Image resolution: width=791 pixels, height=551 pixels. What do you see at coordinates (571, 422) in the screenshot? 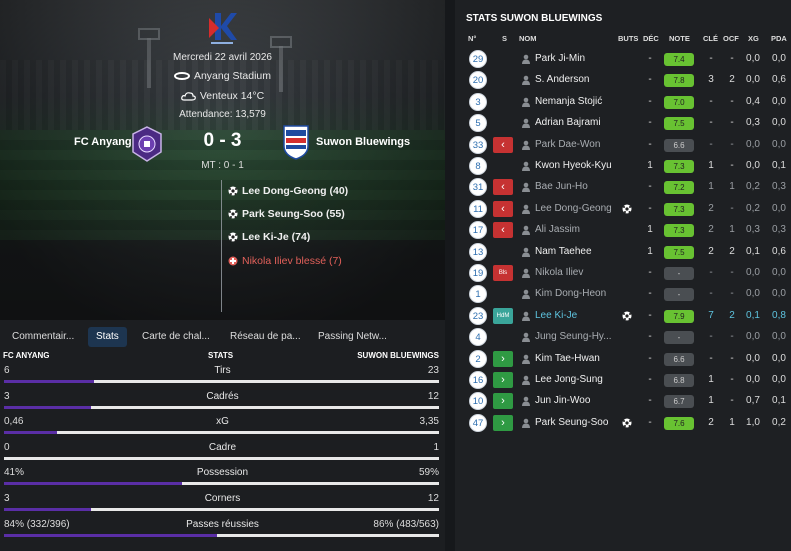
I see `player-name: Park Seung-Soo` at bounding box center [571, 422].